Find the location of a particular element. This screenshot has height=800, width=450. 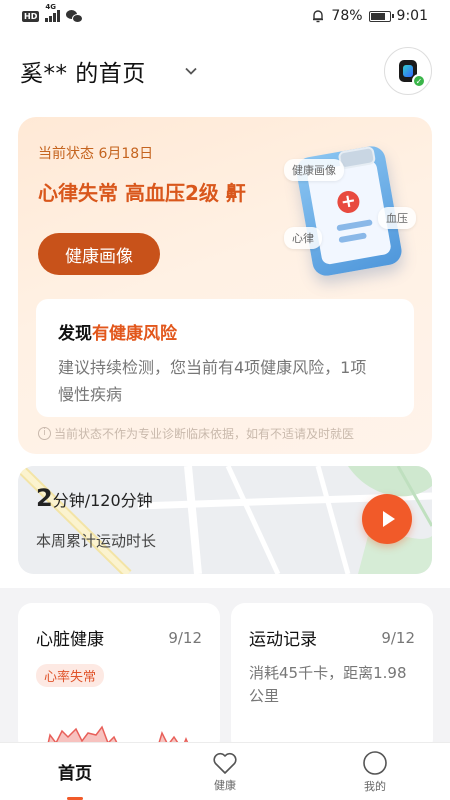

exercise-unit: 分钟/120分钟 is located at coordinates (102, 500).